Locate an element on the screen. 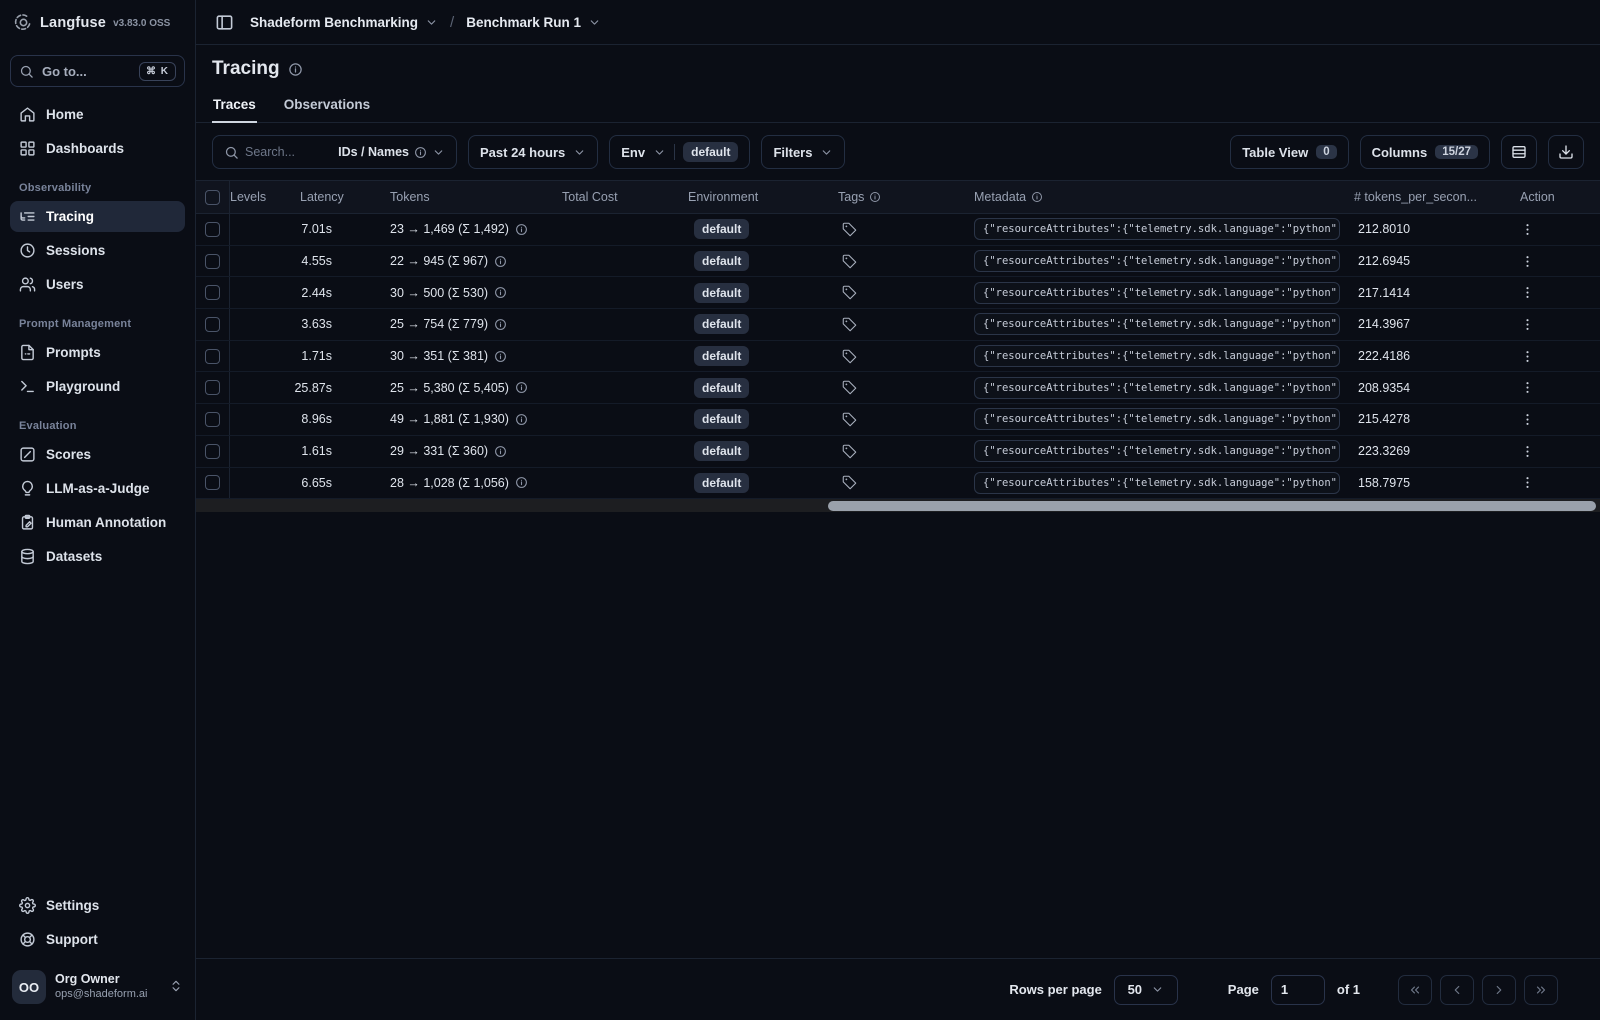 The image size is (1600, 1020). table-view-button: Table View 0 is located at coordinates (1289, 152).